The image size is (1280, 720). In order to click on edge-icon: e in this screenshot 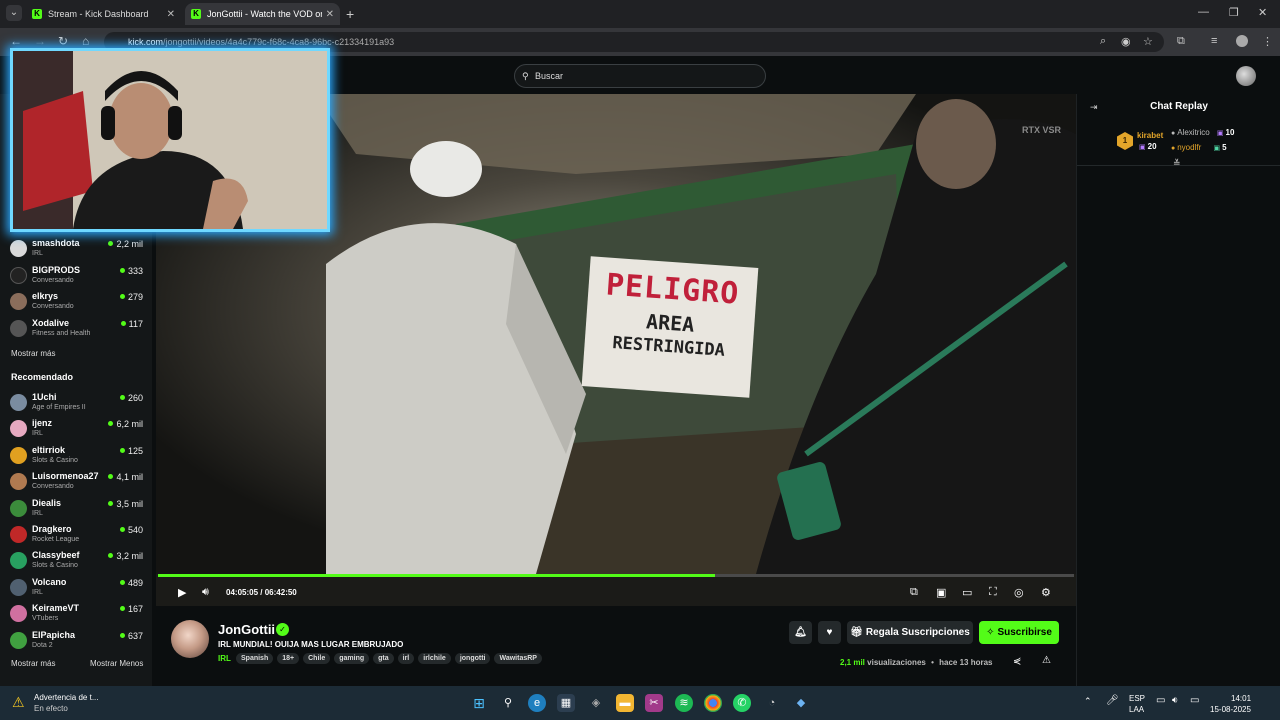, I will do `click(537, 703)`.